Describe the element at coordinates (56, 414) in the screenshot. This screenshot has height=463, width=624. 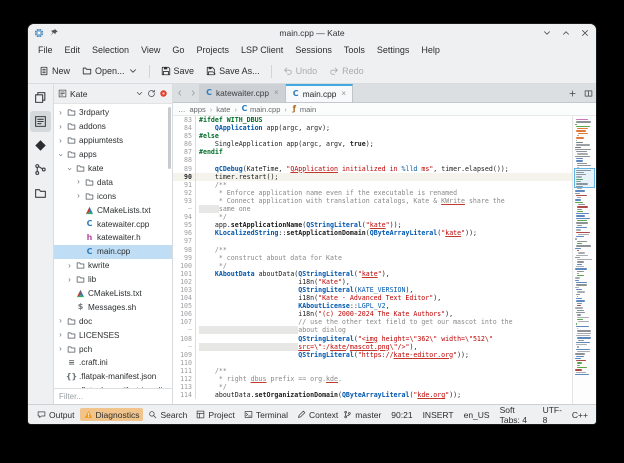
I see `status-output-button: Output` at that location.